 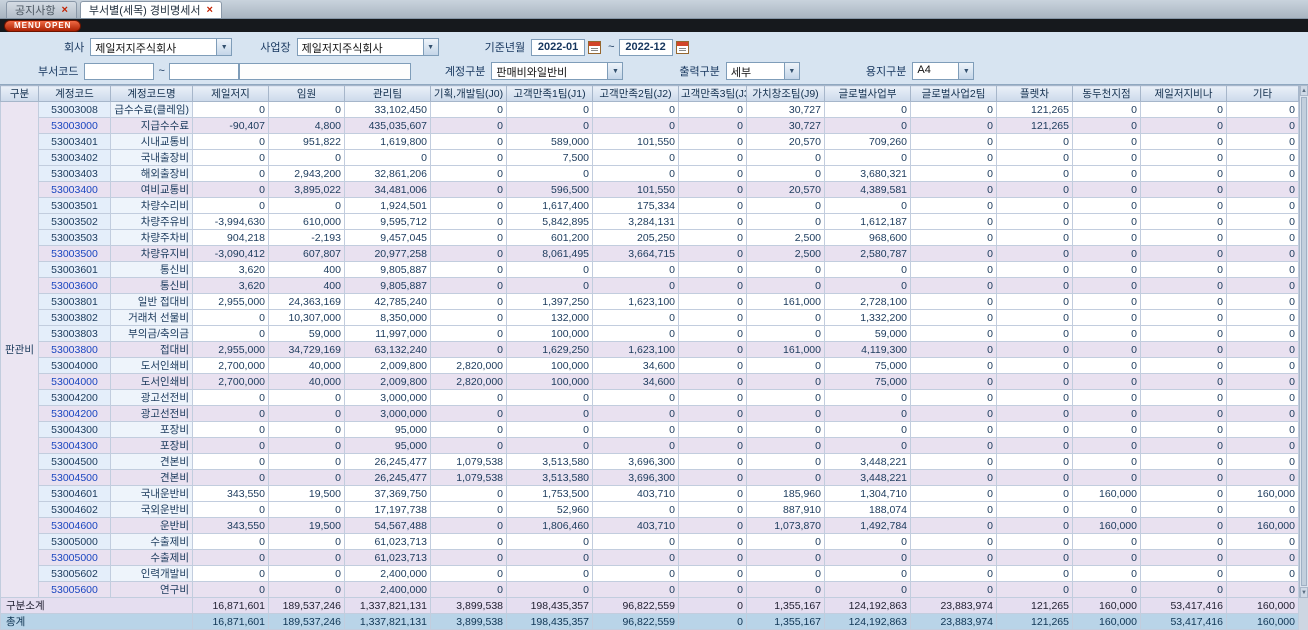 What do you see at coordinates (943, 71) in the screenshot?
I see `paper-type-select: A4 ▼` at bounding box center [943, 71].